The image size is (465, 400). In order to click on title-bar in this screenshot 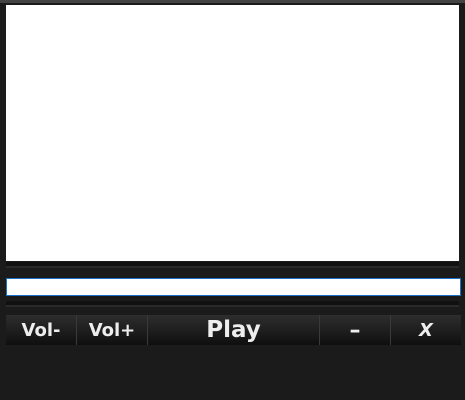, I will do `click(232, 1)`.